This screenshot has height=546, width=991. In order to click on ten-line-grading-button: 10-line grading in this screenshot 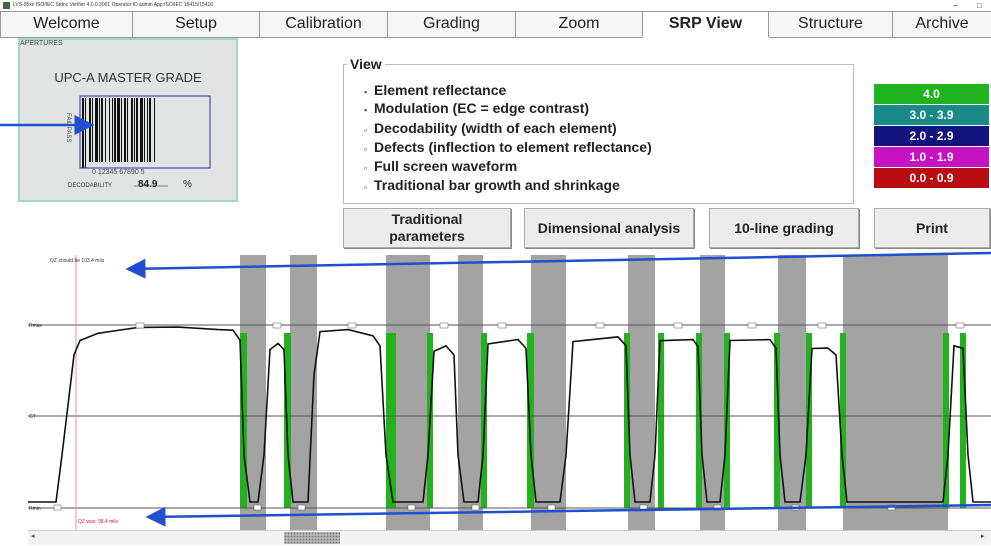, I will do `click(784, 228)`.